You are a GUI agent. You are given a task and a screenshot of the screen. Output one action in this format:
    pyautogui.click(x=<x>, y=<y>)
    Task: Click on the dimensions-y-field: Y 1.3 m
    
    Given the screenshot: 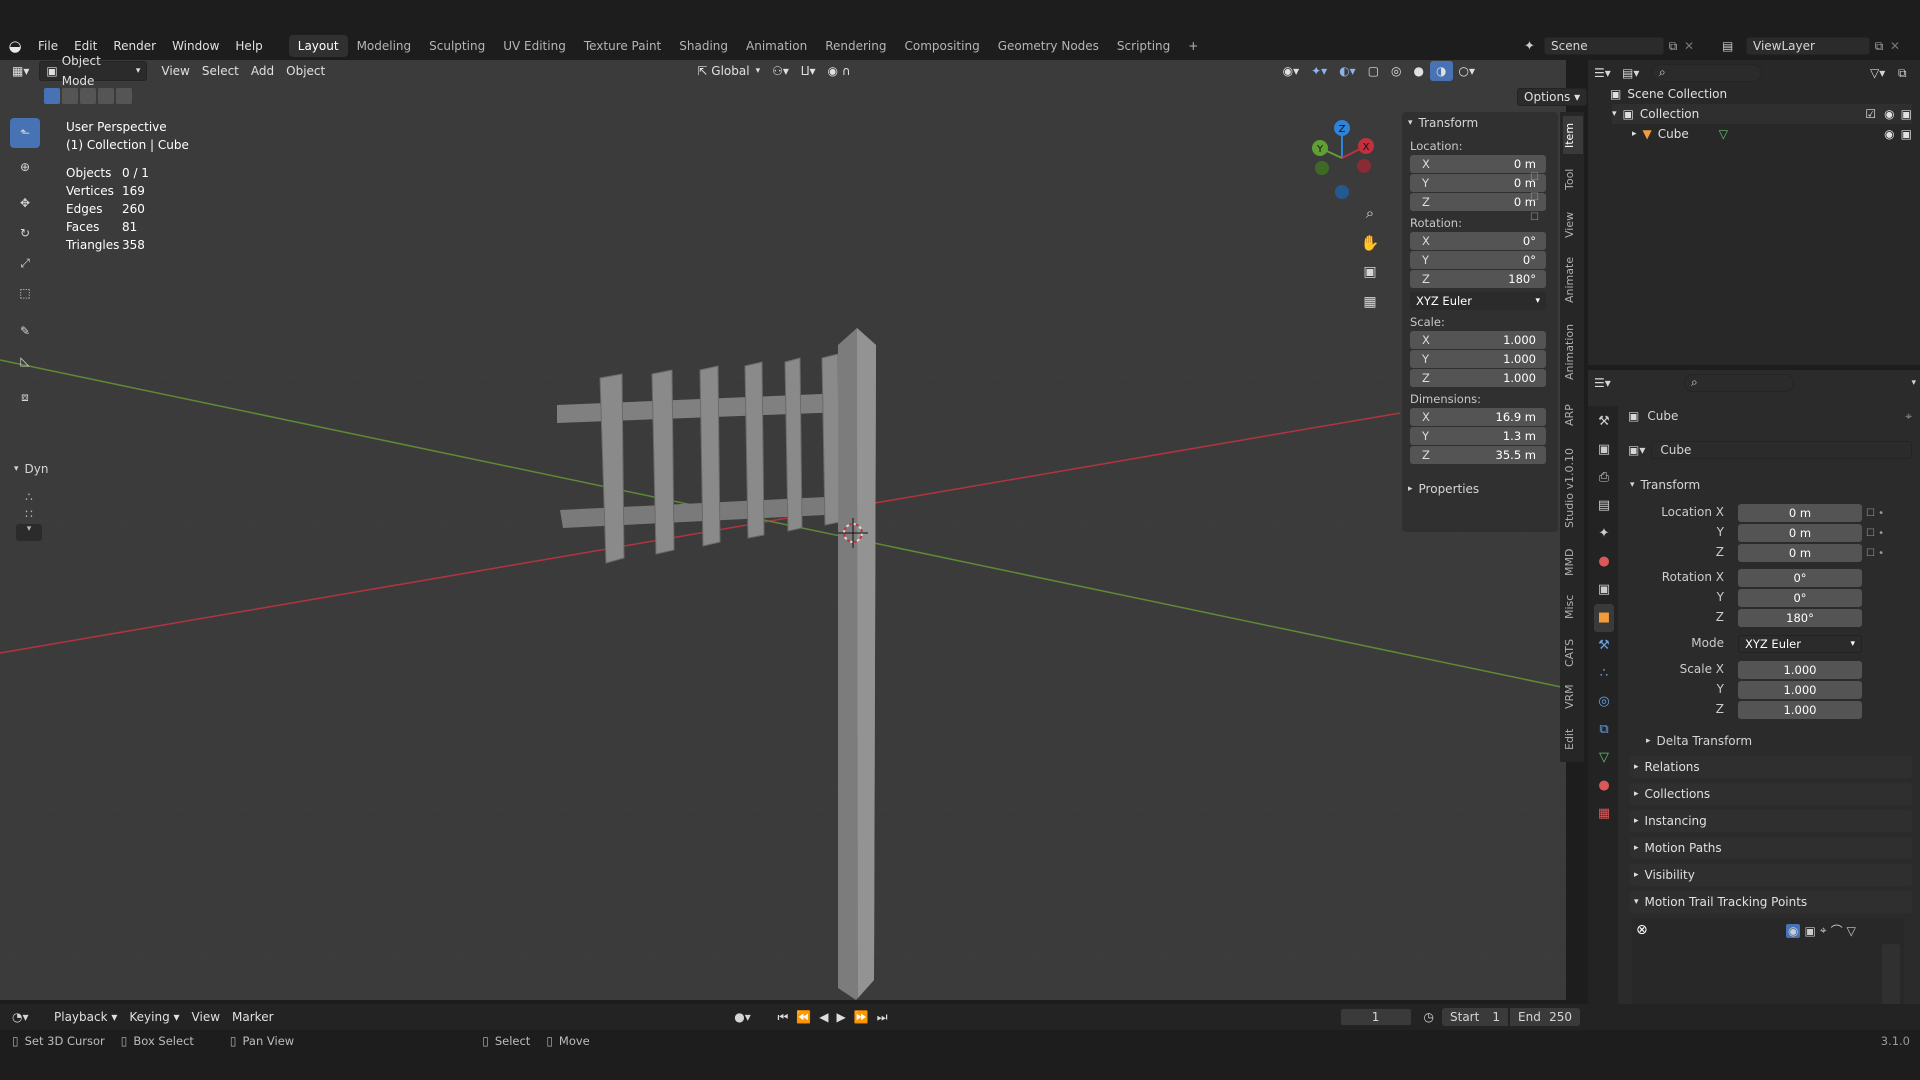 What is the action you would take?
    pyautogui.click(x=1478, y=436)
    